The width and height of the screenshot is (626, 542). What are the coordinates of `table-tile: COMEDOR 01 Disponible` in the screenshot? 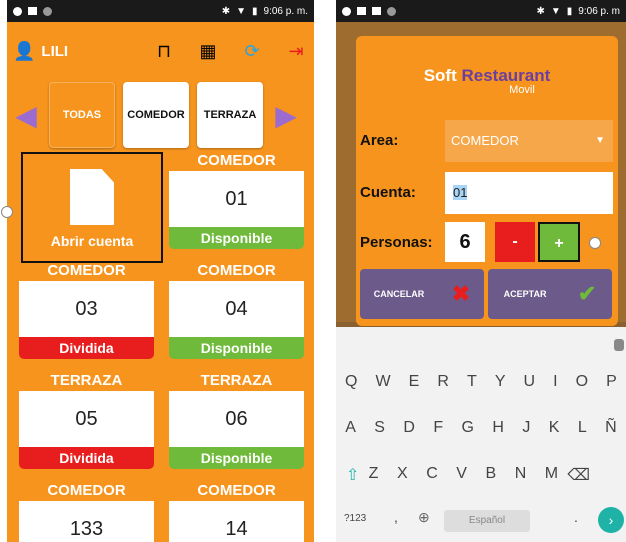 It's located at (236, 199).